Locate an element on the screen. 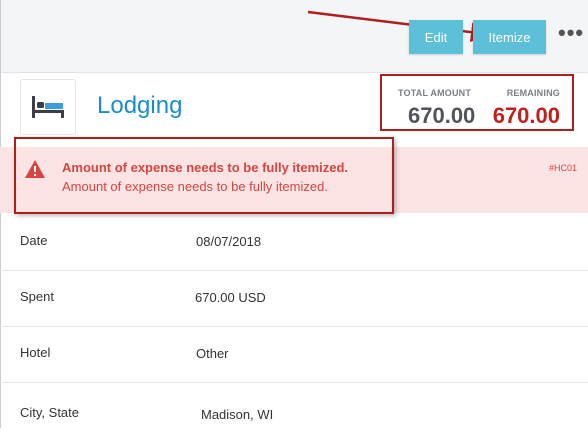  field-label: Date is located at coordinates (34, 240).